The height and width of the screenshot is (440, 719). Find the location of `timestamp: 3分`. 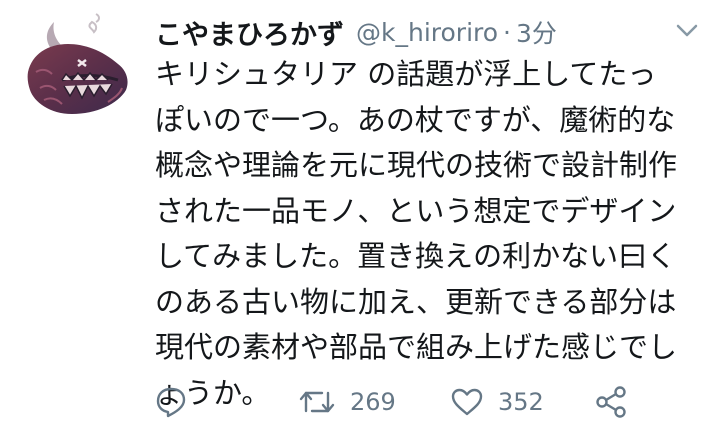

timestamp: 3分 is located at coordinates (536, 32).